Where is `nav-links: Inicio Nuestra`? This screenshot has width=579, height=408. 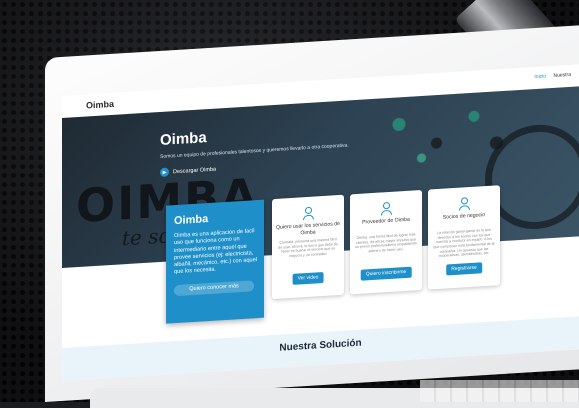
nav-links: Inicio Nuestra is located at coordinates (549, 76).